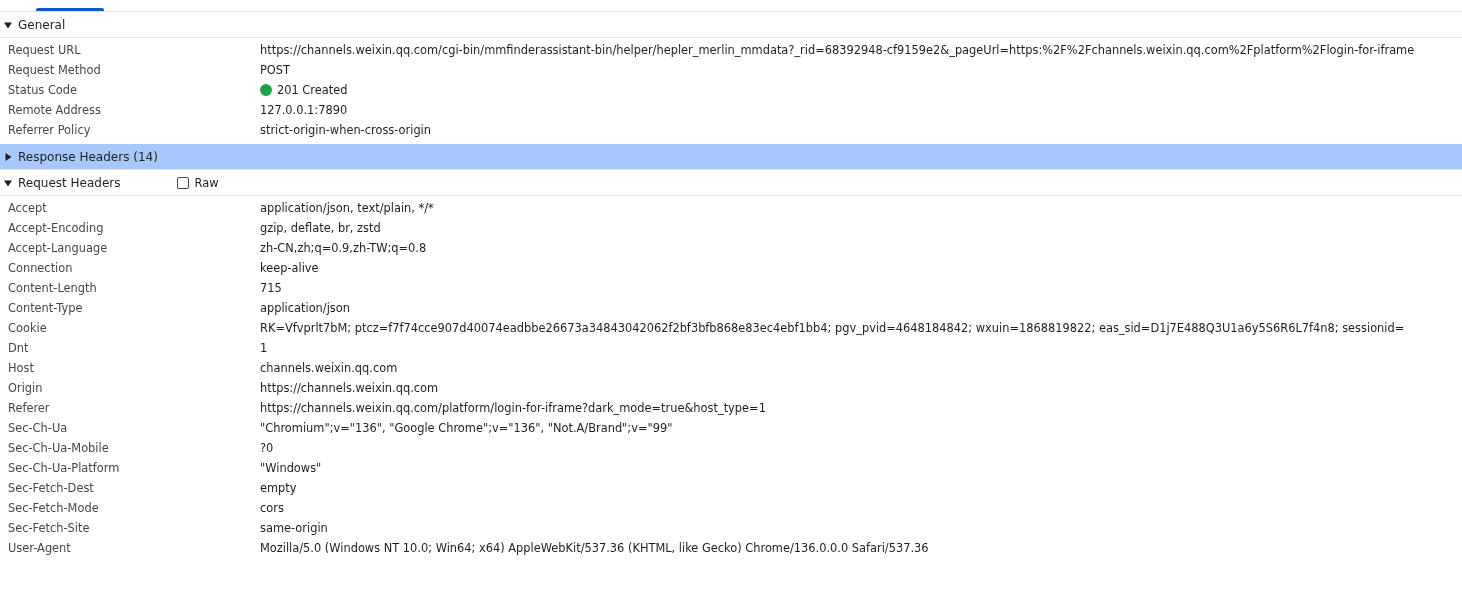 The width and height of the screenshot is (1462, 605). I want to click on section-header: Request Headers Raw, so click(731, 183).